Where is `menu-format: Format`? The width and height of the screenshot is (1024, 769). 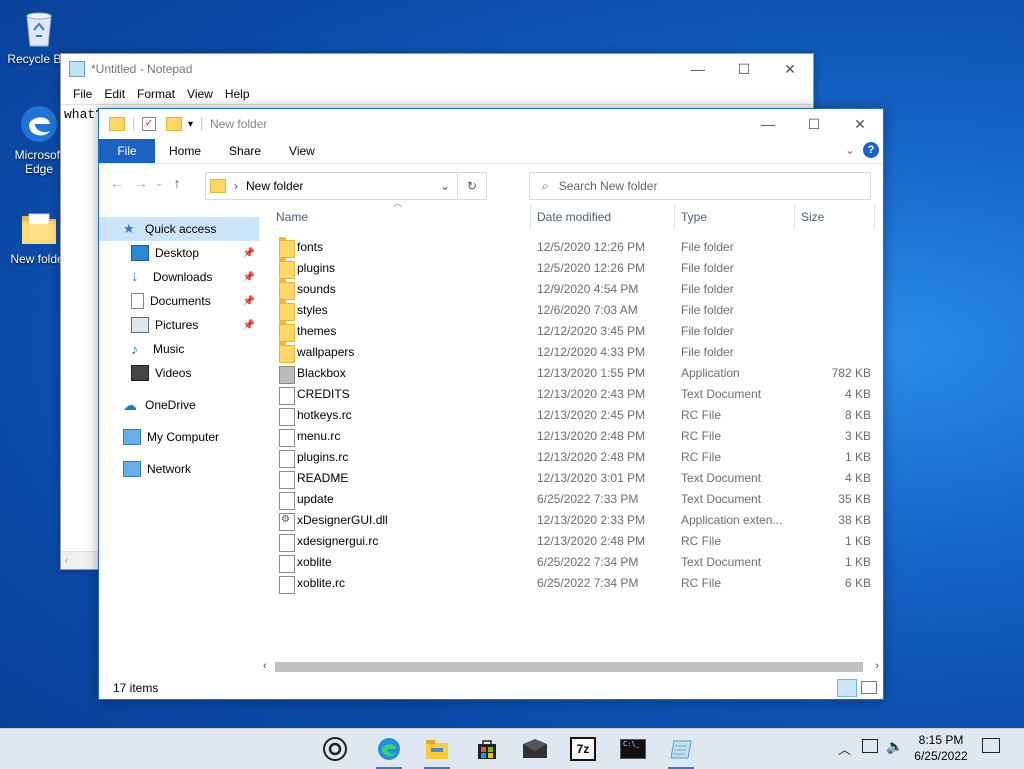 menu-format: Format is located at coordinates (156, 94).